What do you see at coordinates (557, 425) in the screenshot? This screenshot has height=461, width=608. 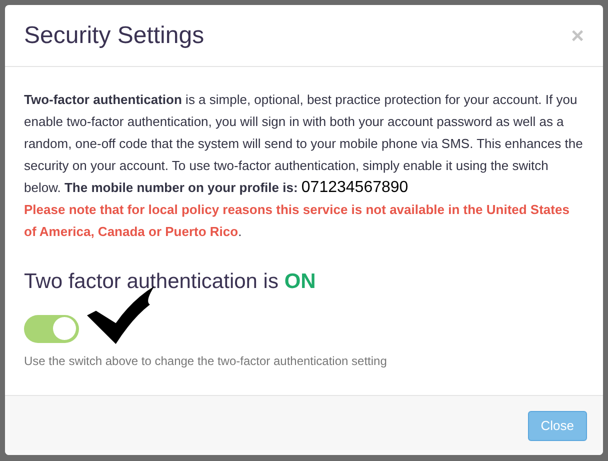 I see `close-button: Close` at bounding box center [557, 425].